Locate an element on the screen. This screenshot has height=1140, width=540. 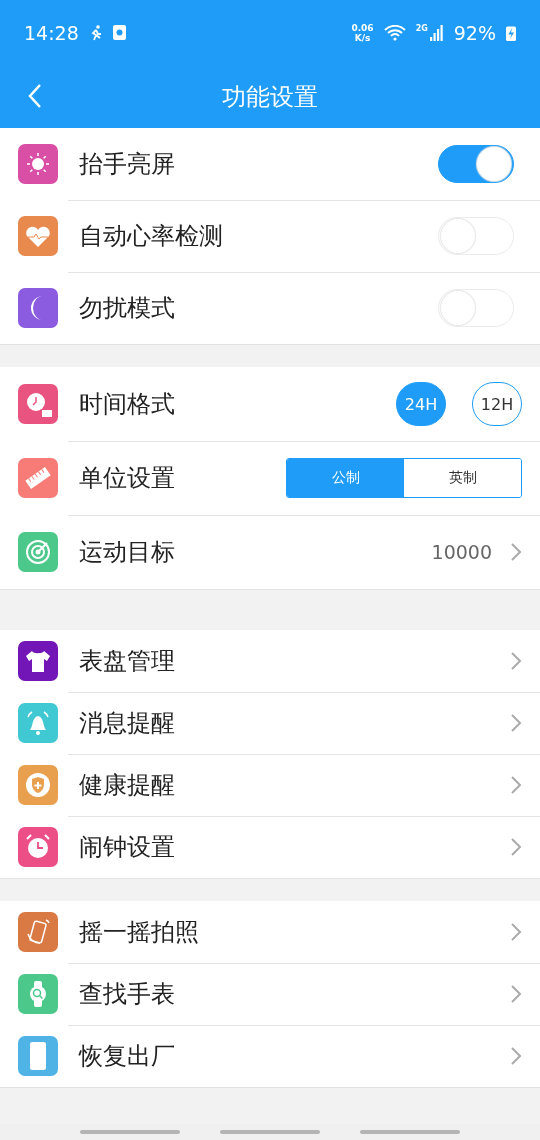
page-title: 功能设置 is located at coordinates (270, 97).